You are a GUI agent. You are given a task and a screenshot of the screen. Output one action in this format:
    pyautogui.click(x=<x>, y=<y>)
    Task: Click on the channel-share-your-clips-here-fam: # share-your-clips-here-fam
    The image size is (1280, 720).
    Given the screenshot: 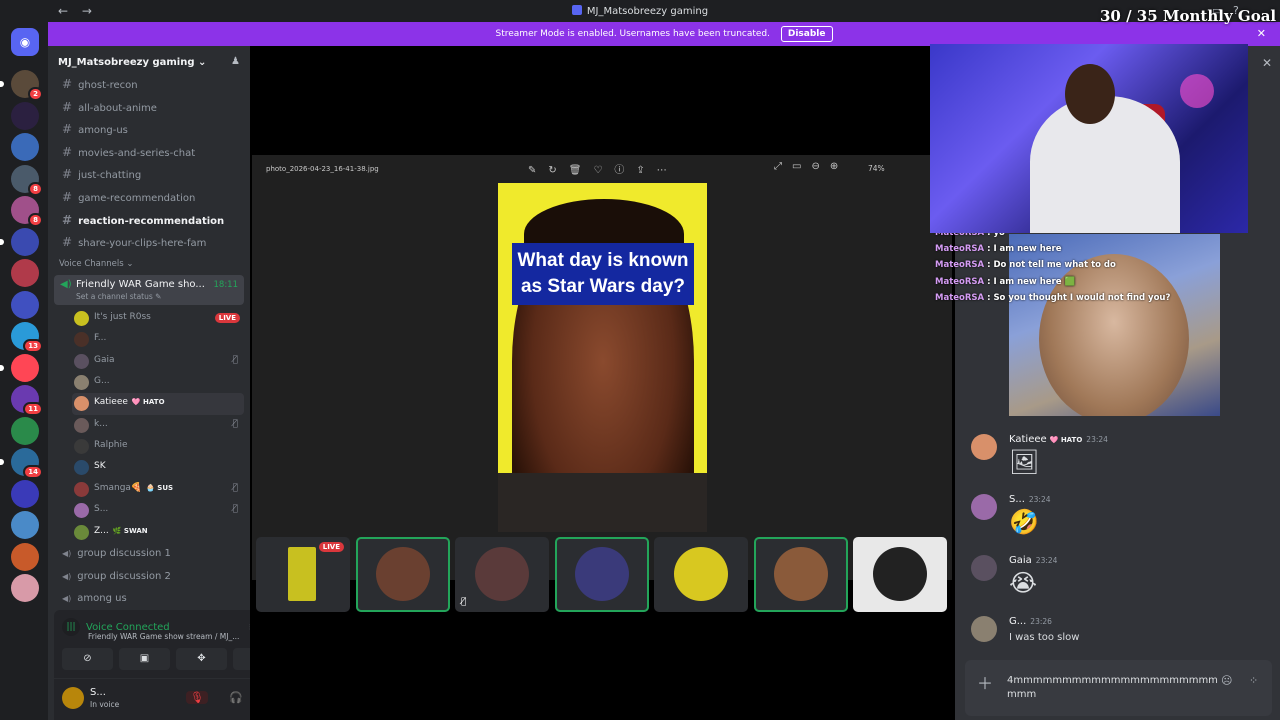 What is the action you would take?
    pyautogui.click(x=149, y=241)
    